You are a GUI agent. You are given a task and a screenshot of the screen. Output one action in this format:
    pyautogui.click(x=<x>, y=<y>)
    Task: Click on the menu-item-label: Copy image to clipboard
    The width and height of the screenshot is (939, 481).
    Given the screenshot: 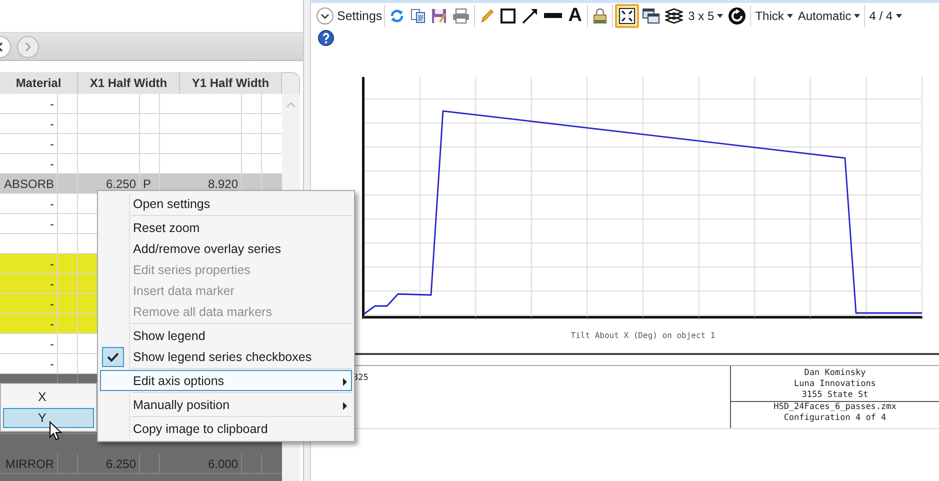 What is the action you would take?
    pyautogui.click(x=200, y=429)
    